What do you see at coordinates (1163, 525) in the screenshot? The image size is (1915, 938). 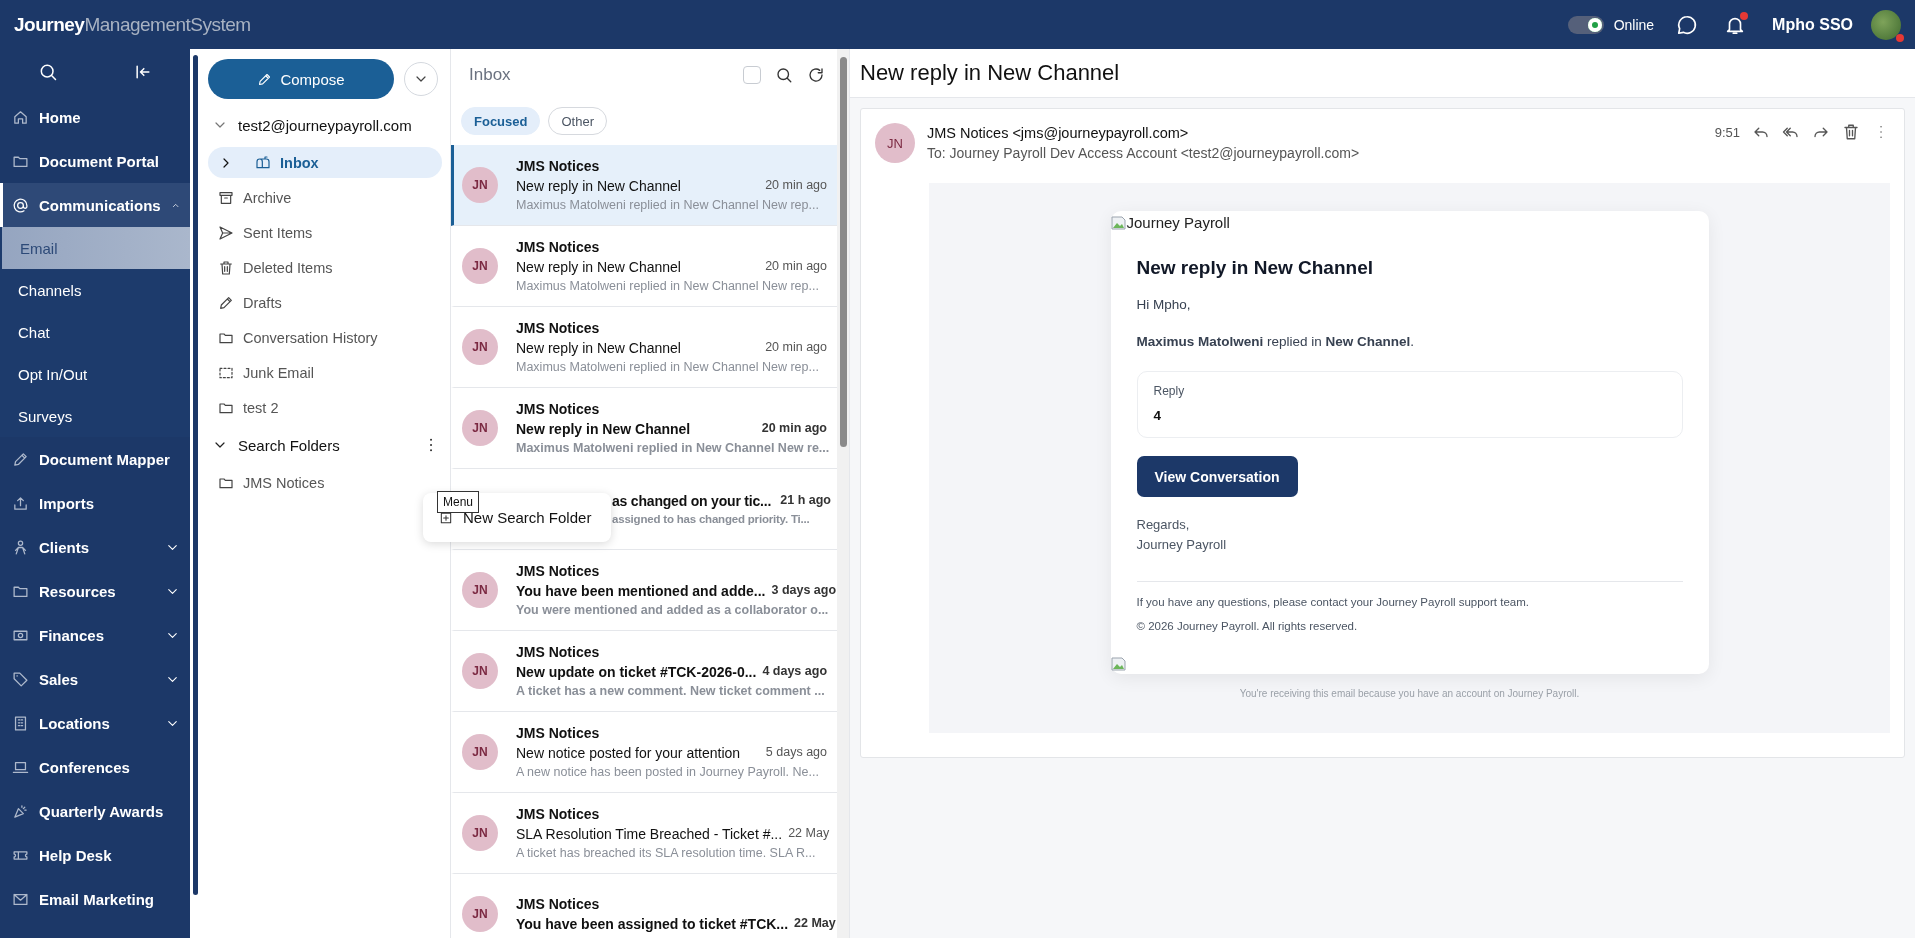 I see `signoff-text: Regards,` at bounding box center [1163, 525].